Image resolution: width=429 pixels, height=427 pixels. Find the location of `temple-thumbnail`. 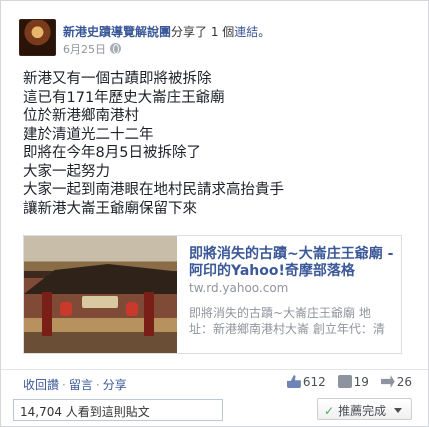

temple-thumbnail is located at coordinates (100, 294).